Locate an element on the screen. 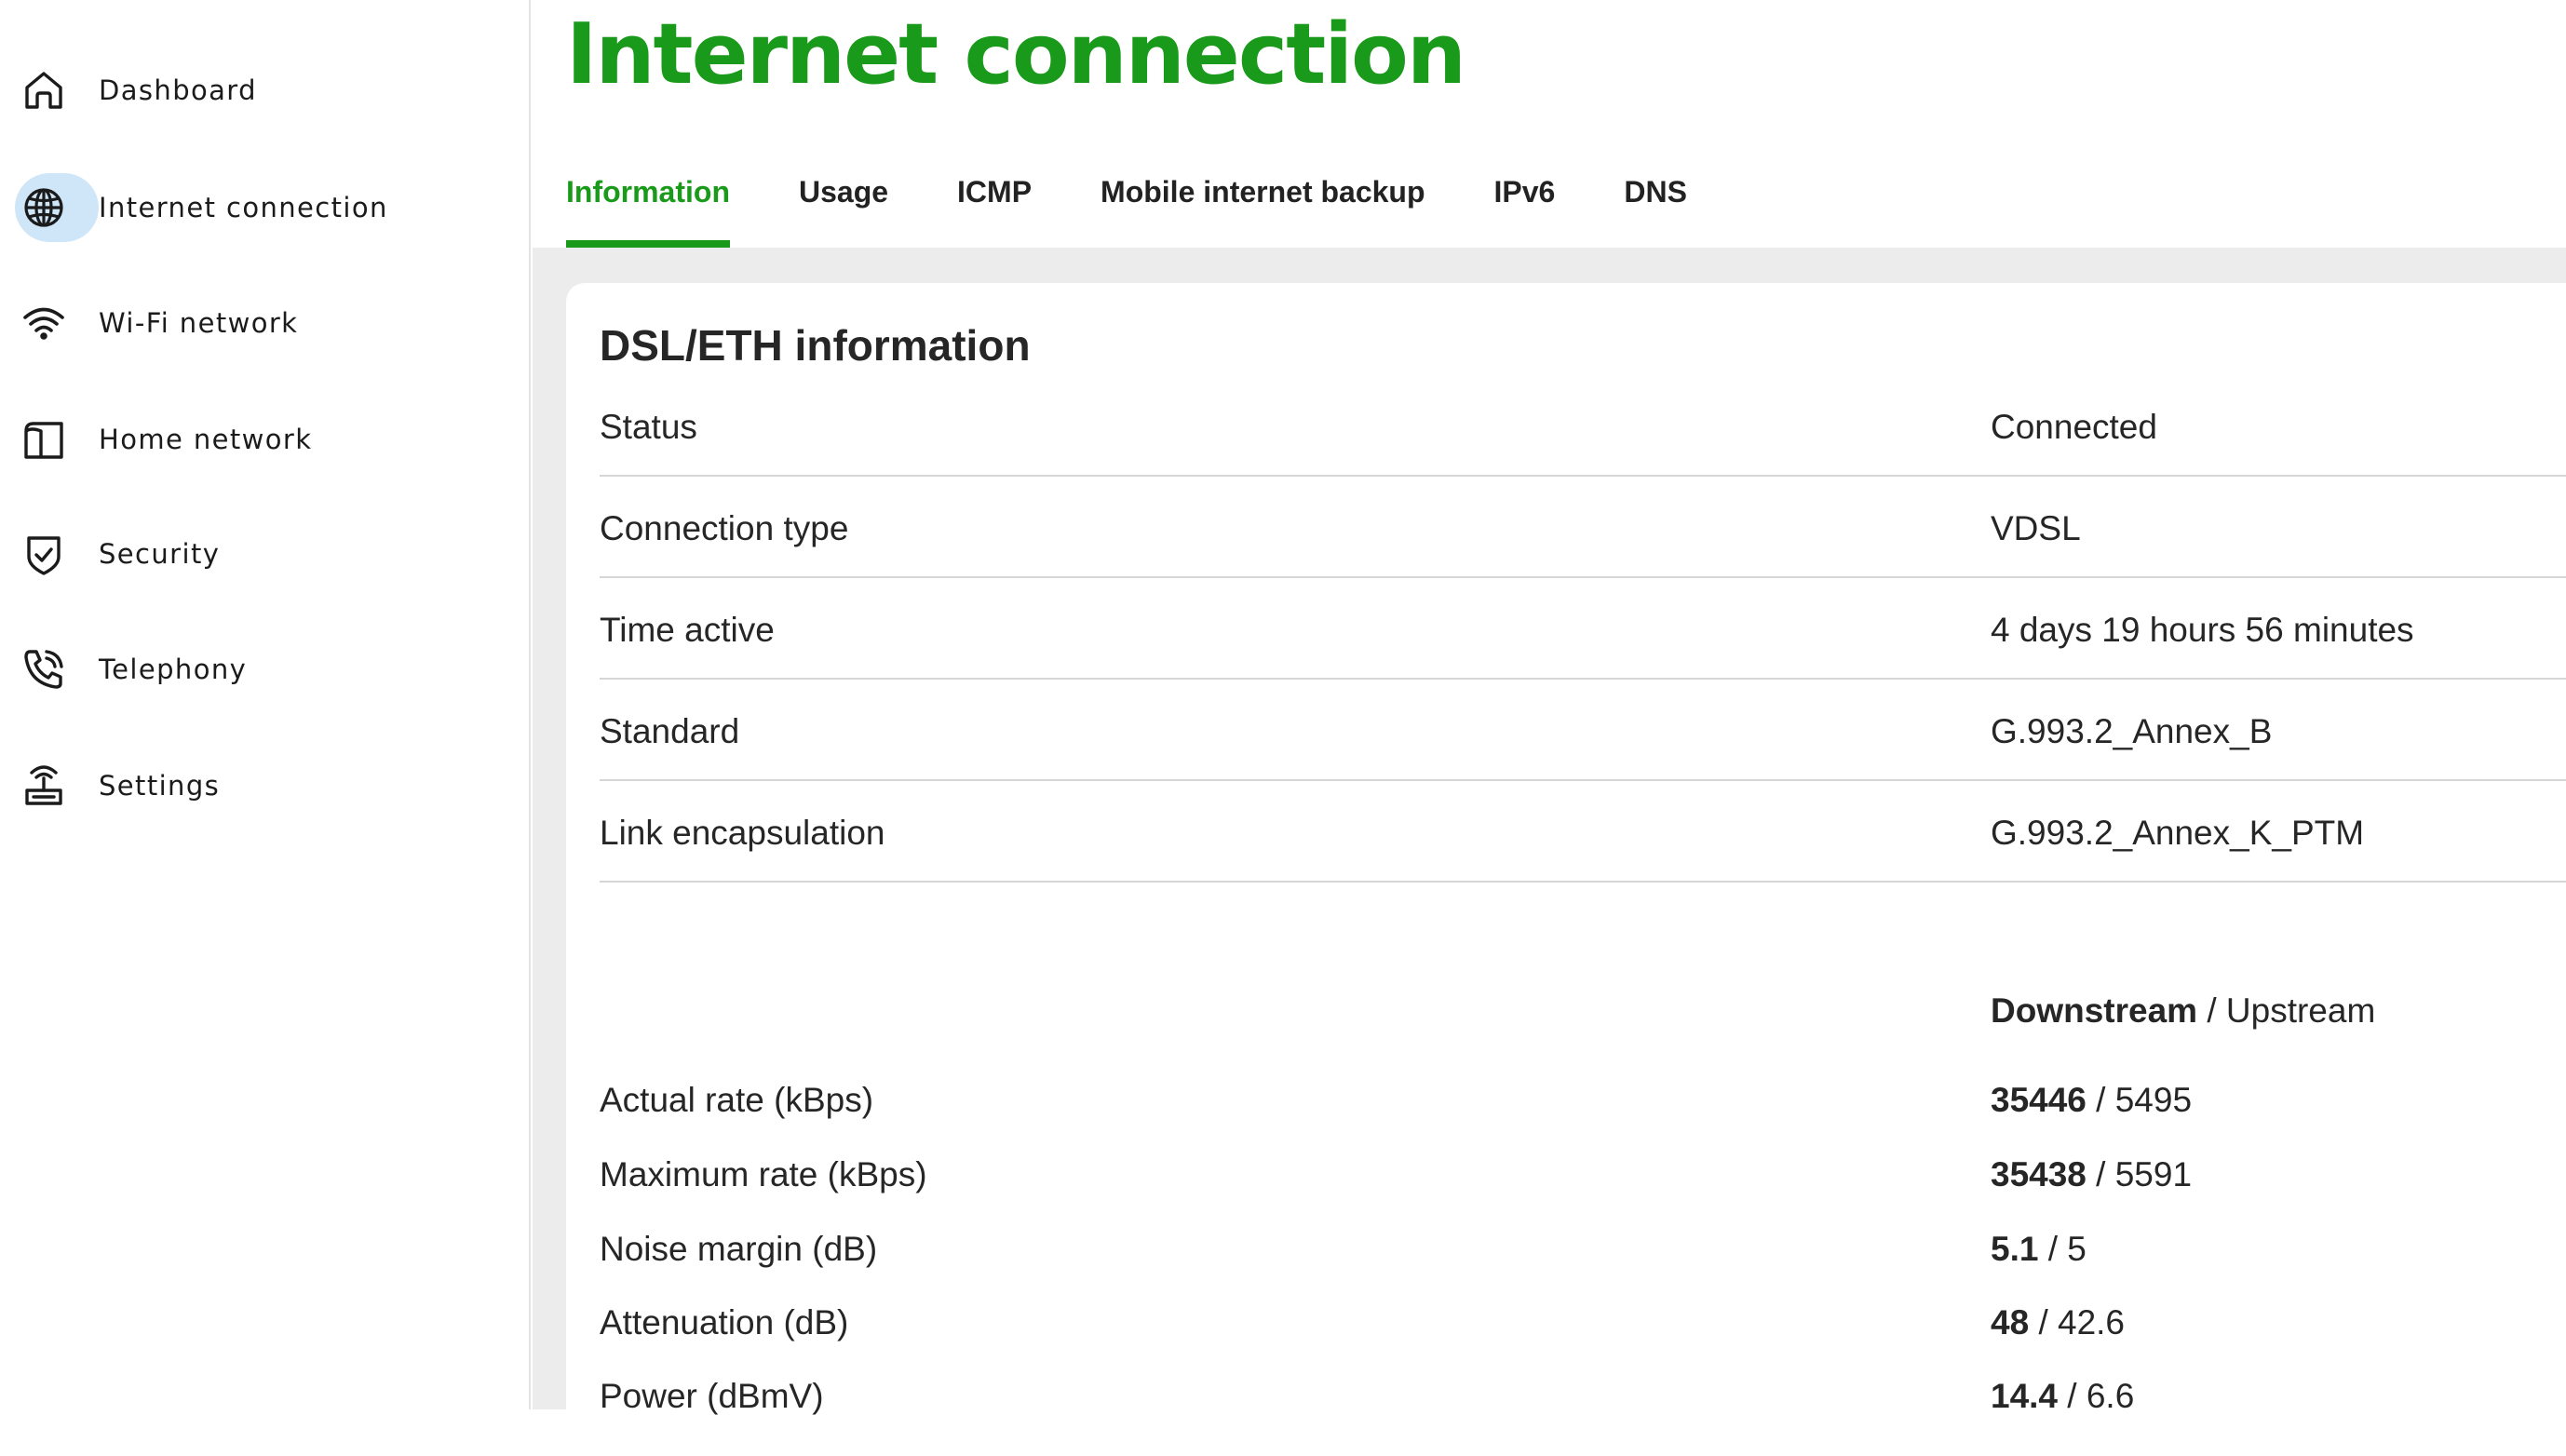 Image resolution: width=2566 pixels, height=1456 pixels. sidebar-item-settings: Settings is located at coordinates (116, 786).